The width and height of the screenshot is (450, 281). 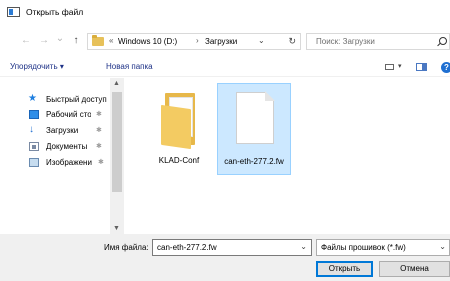 What do you see at coordinates (414, 269) in the screenshot?
I see `cancel-button: Отмена` at bounding box center [414, 269].